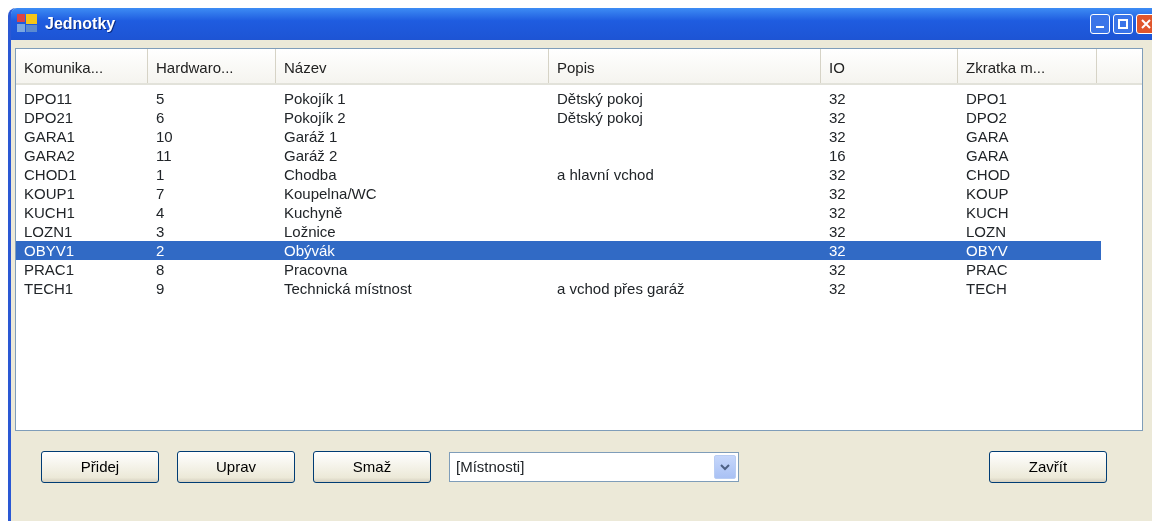 The width and height of the screenshot is (1152, 521). I want to click on table-cell: 3, so click(160, 231).